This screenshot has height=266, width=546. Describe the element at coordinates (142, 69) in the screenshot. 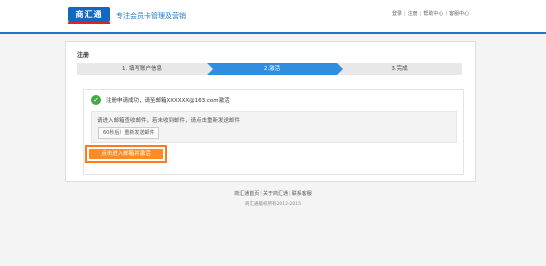

I see `step-fill-account-info: 1. 填写账户信息` at that location.